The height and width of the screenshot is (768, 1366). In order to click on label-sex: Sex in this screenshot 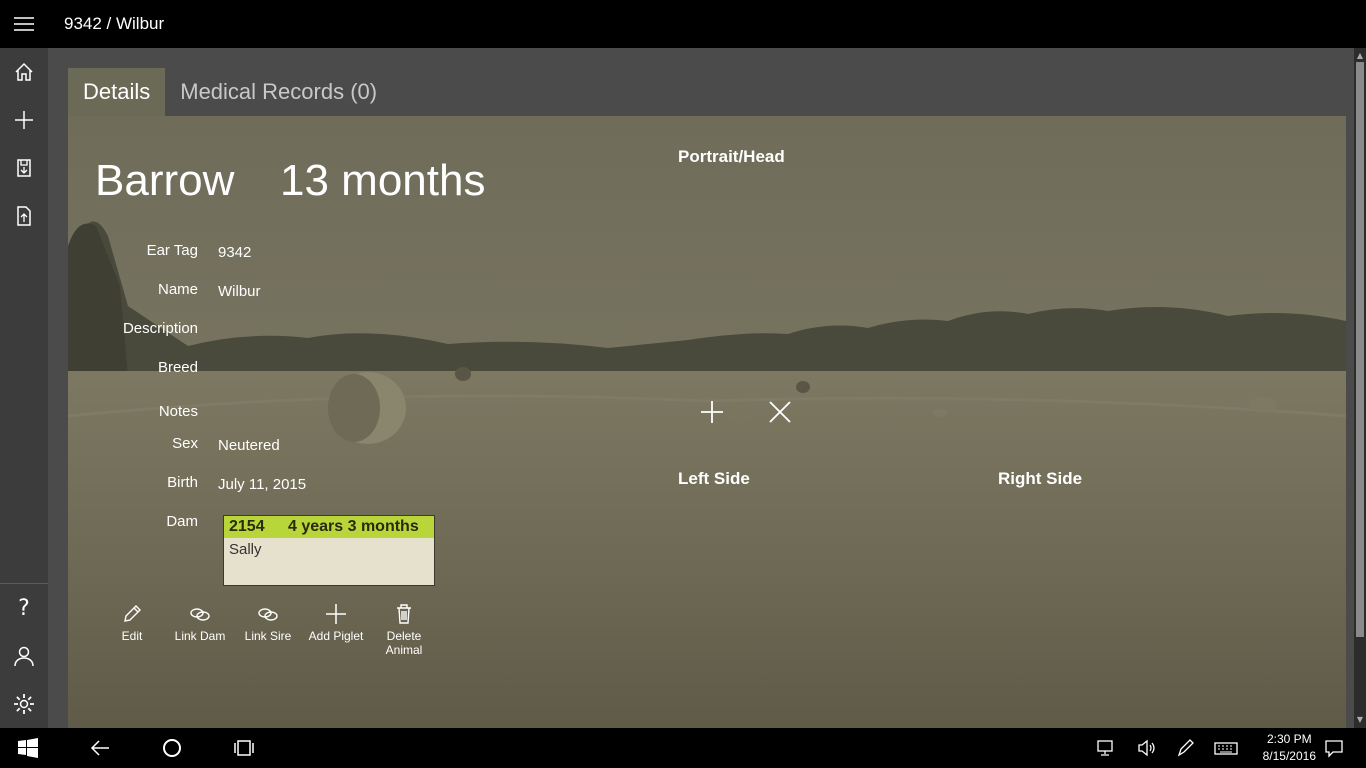, I will do `click(185, 443)`.